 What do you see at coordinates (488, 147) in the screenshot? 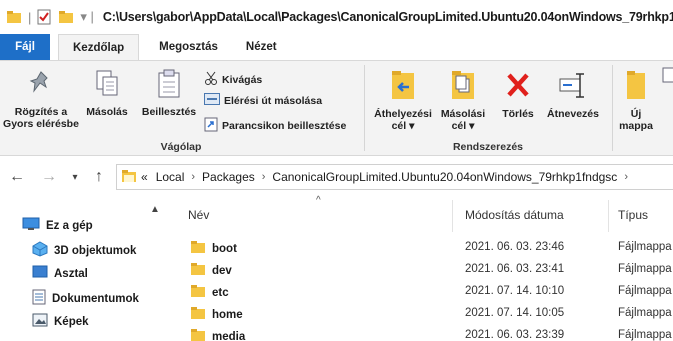
I see `organize-group-label: Rendszerezés` at bounding box center [488, 147].